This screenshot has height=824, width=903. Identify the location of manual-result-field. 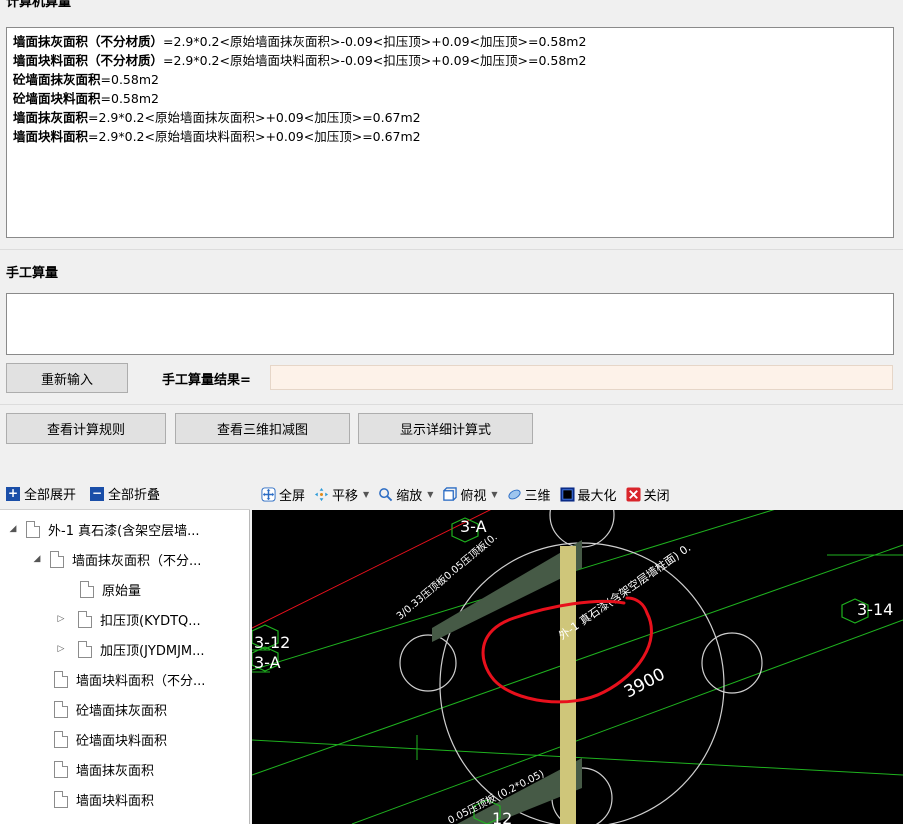
(581, 377).